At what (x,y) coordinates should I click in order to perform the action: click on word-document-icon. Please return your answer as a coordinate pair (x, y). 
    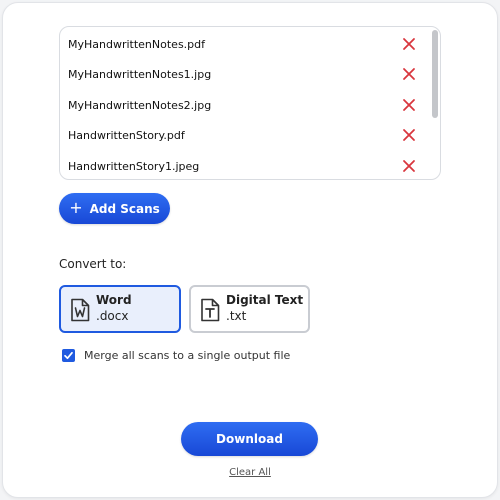
    Looking at the image, I should click on (80, 310).